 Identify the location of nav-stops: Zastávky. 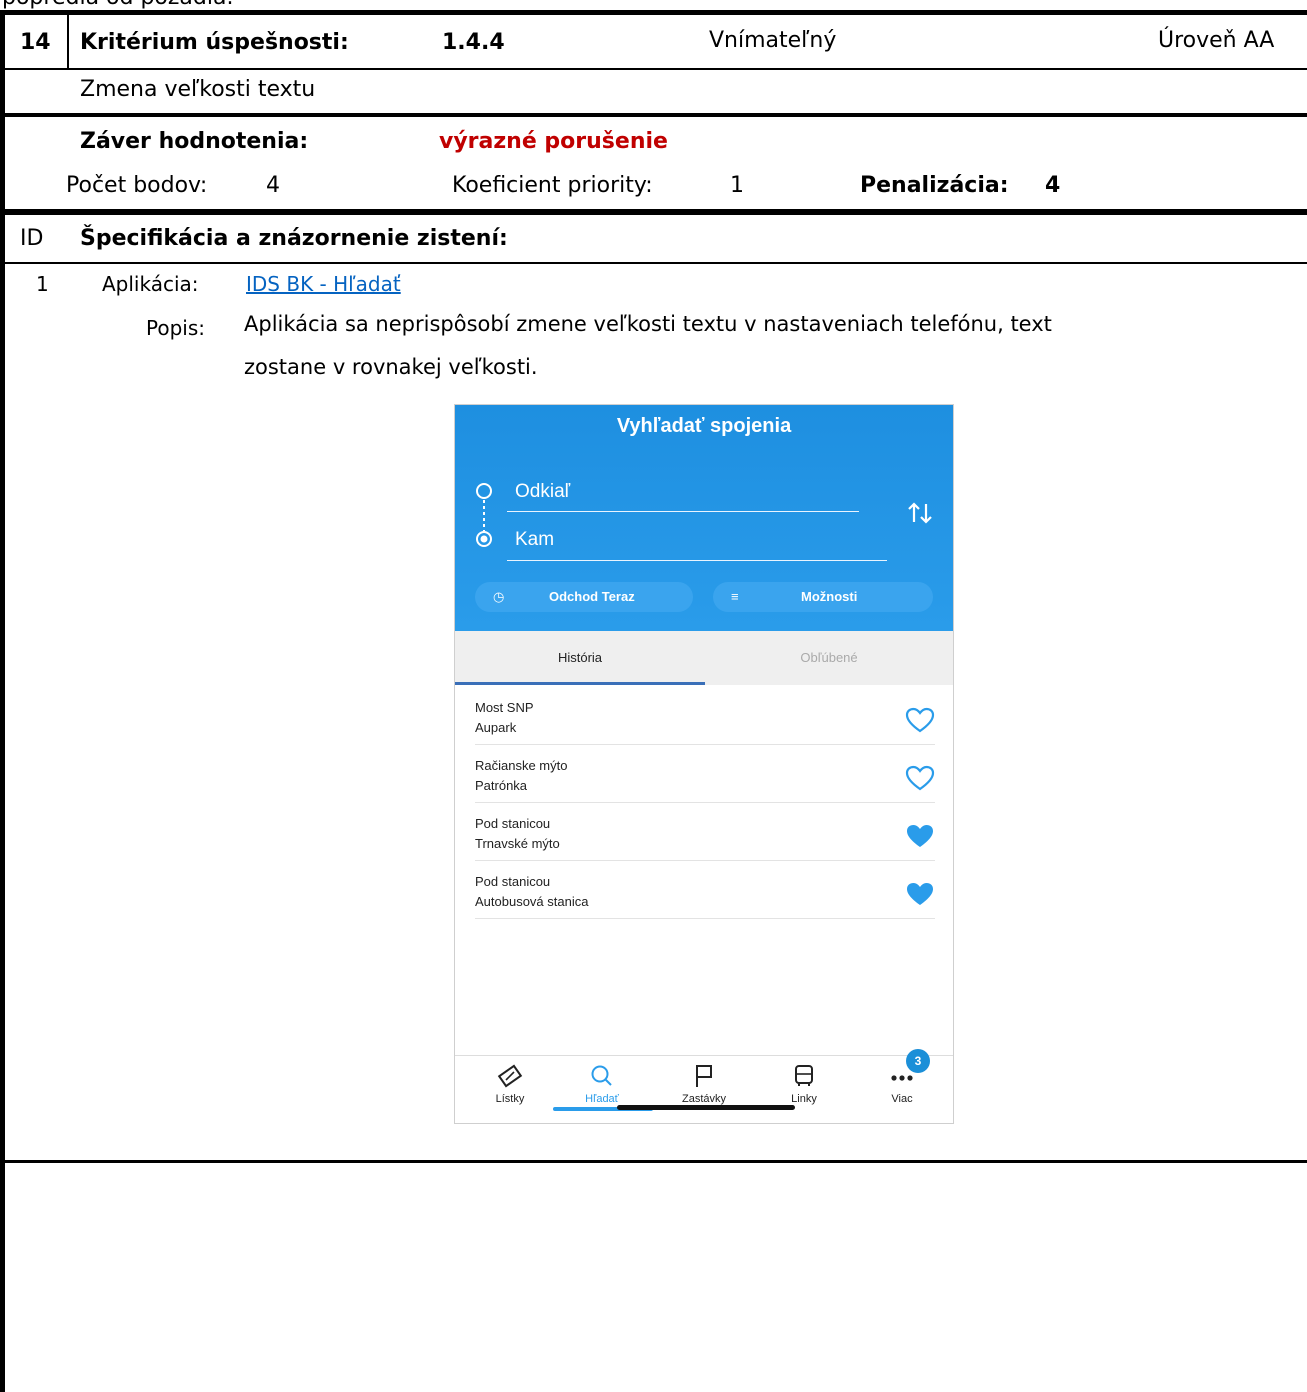
(704, 1084).